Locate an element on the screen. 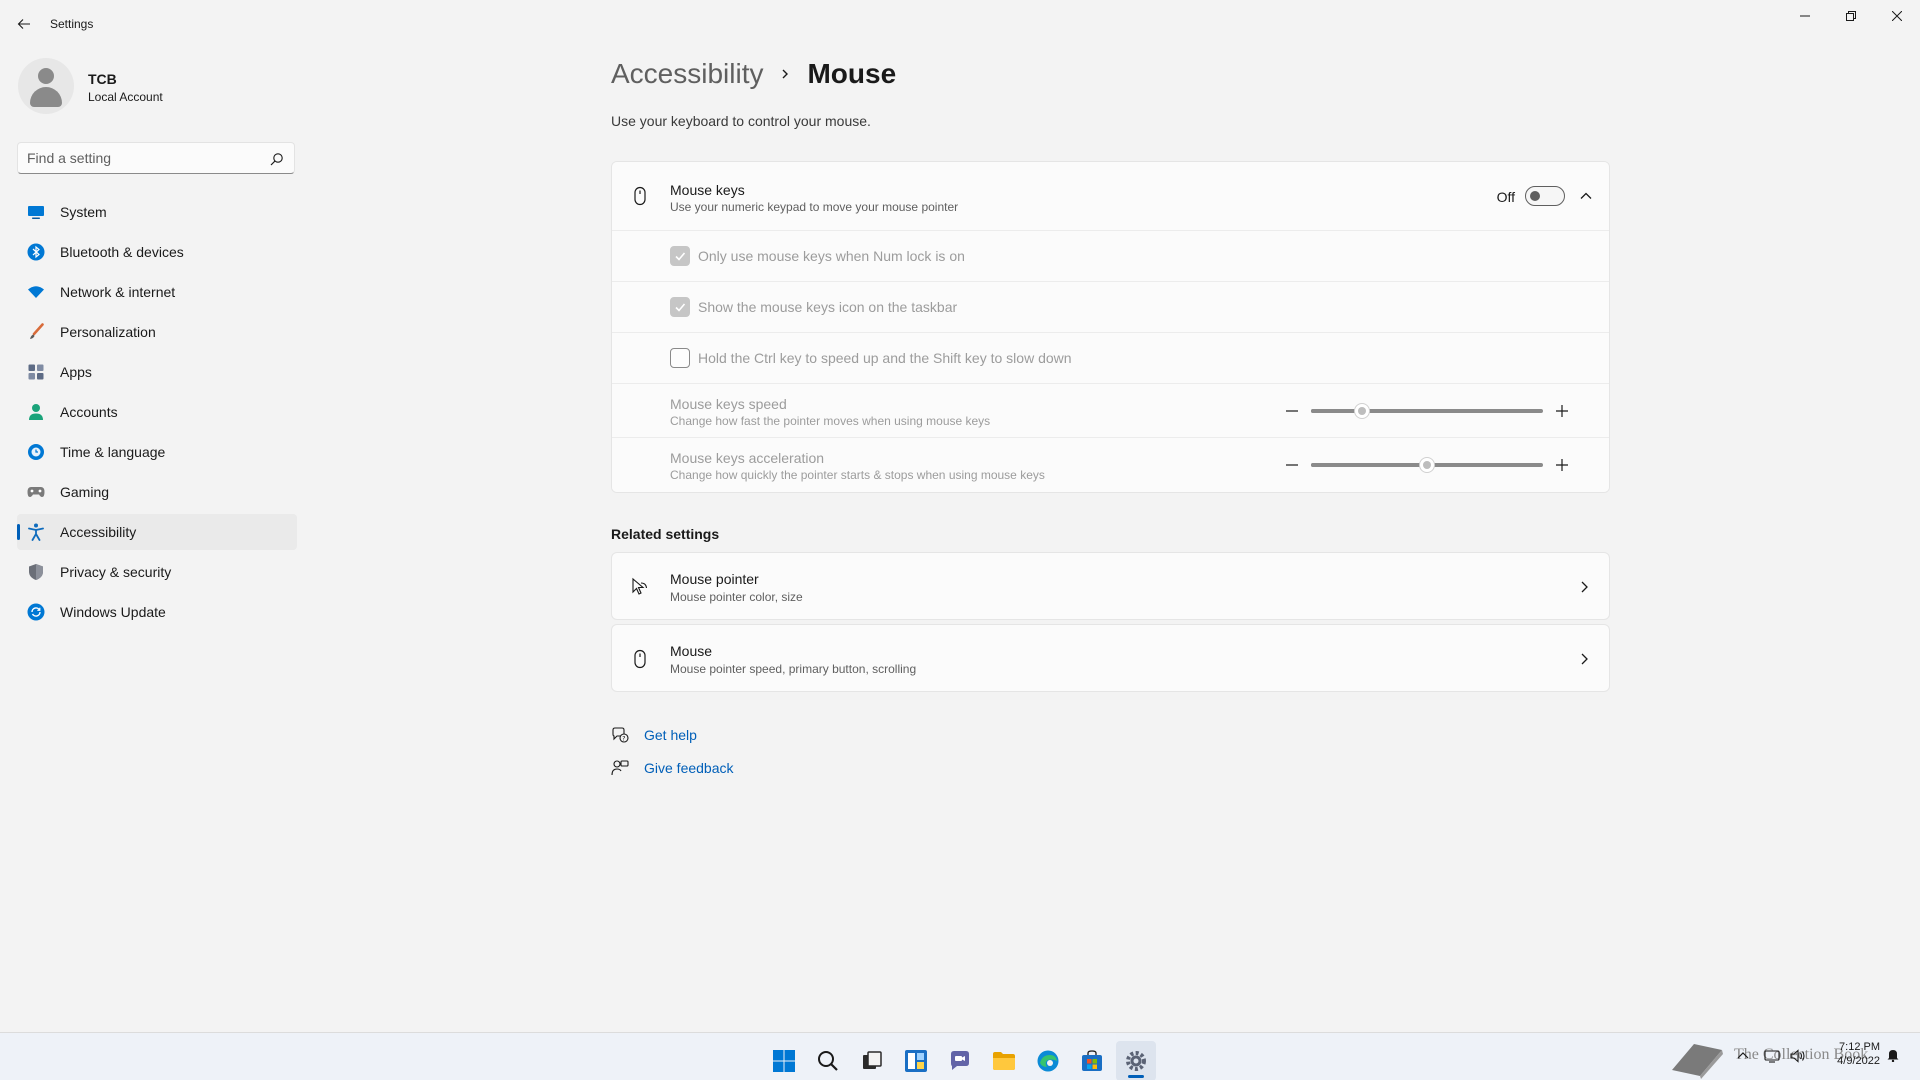 The height and width of the screenshot is (1080, 1920). mouse-keys-toggle is located at coordinates (1545, 196).